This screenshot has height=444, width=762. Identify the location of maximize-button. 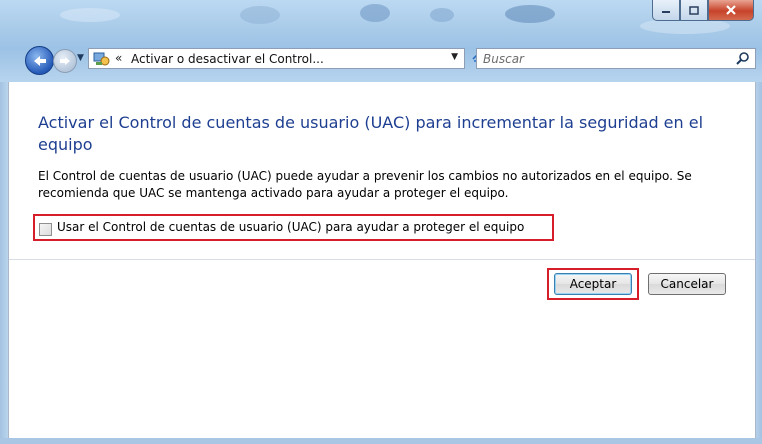
(694, 10).